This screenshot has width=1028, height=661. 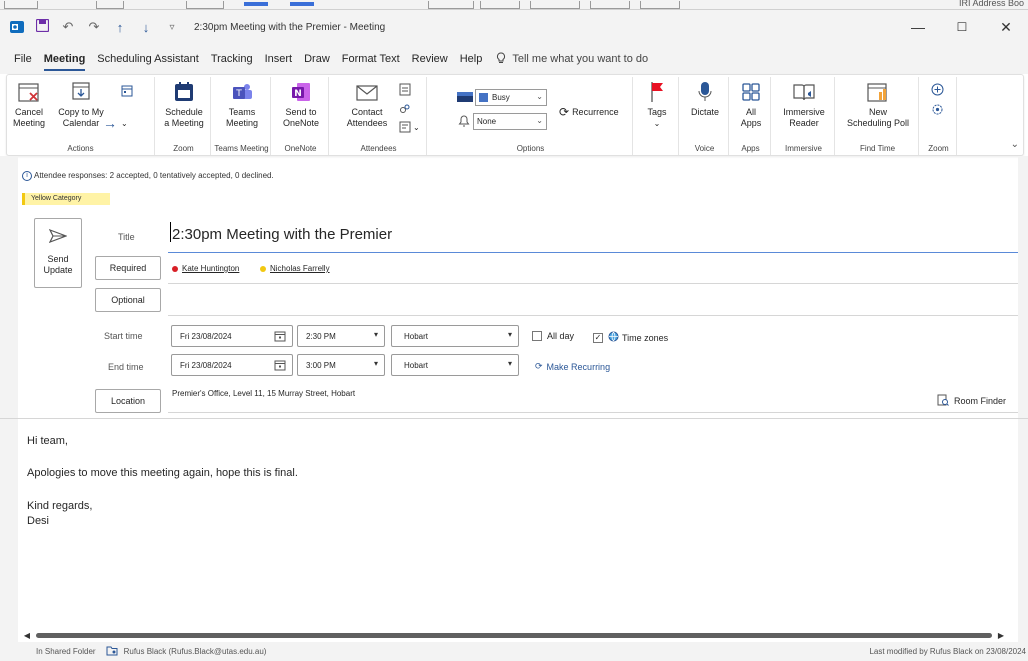 What do you see at coordinates (206, 365) in the screenshot?
I see `end-date-value: Fri 23/08/2024` at bounding box center [206, 365].